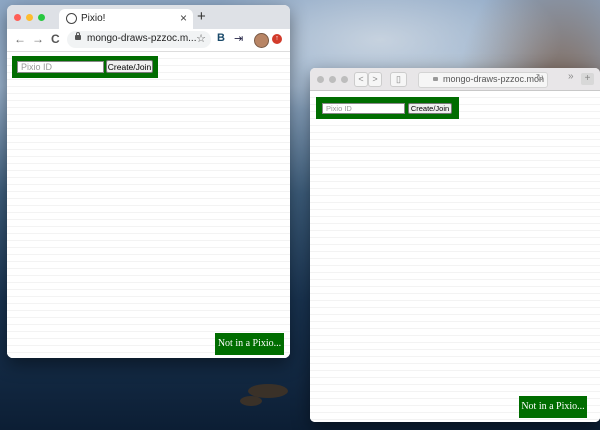 The height and width of the screenshot is (430, 600). I want to click on more-tabs-icon: », so click(571, 76).